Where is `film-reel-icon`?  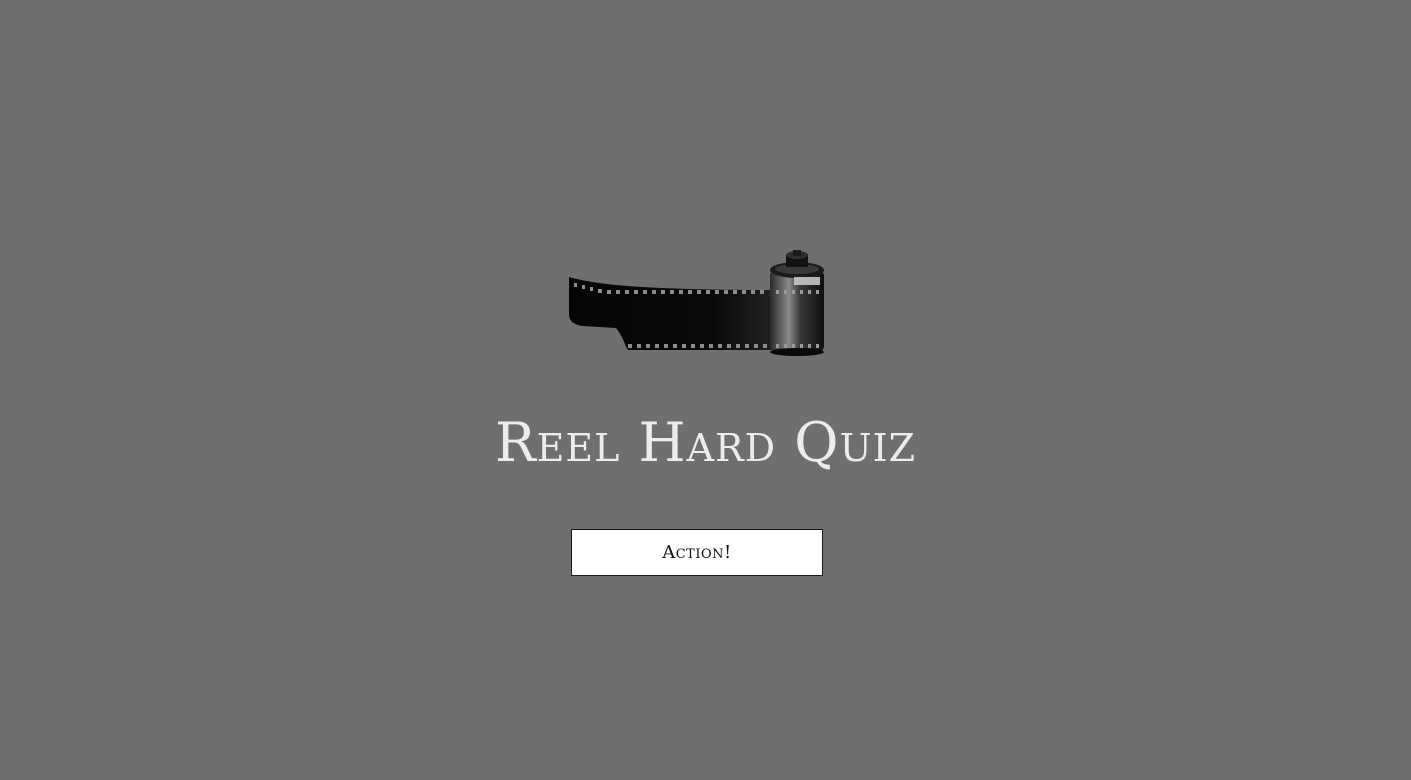
film-reel-icon is located at coordinates (697, 305).